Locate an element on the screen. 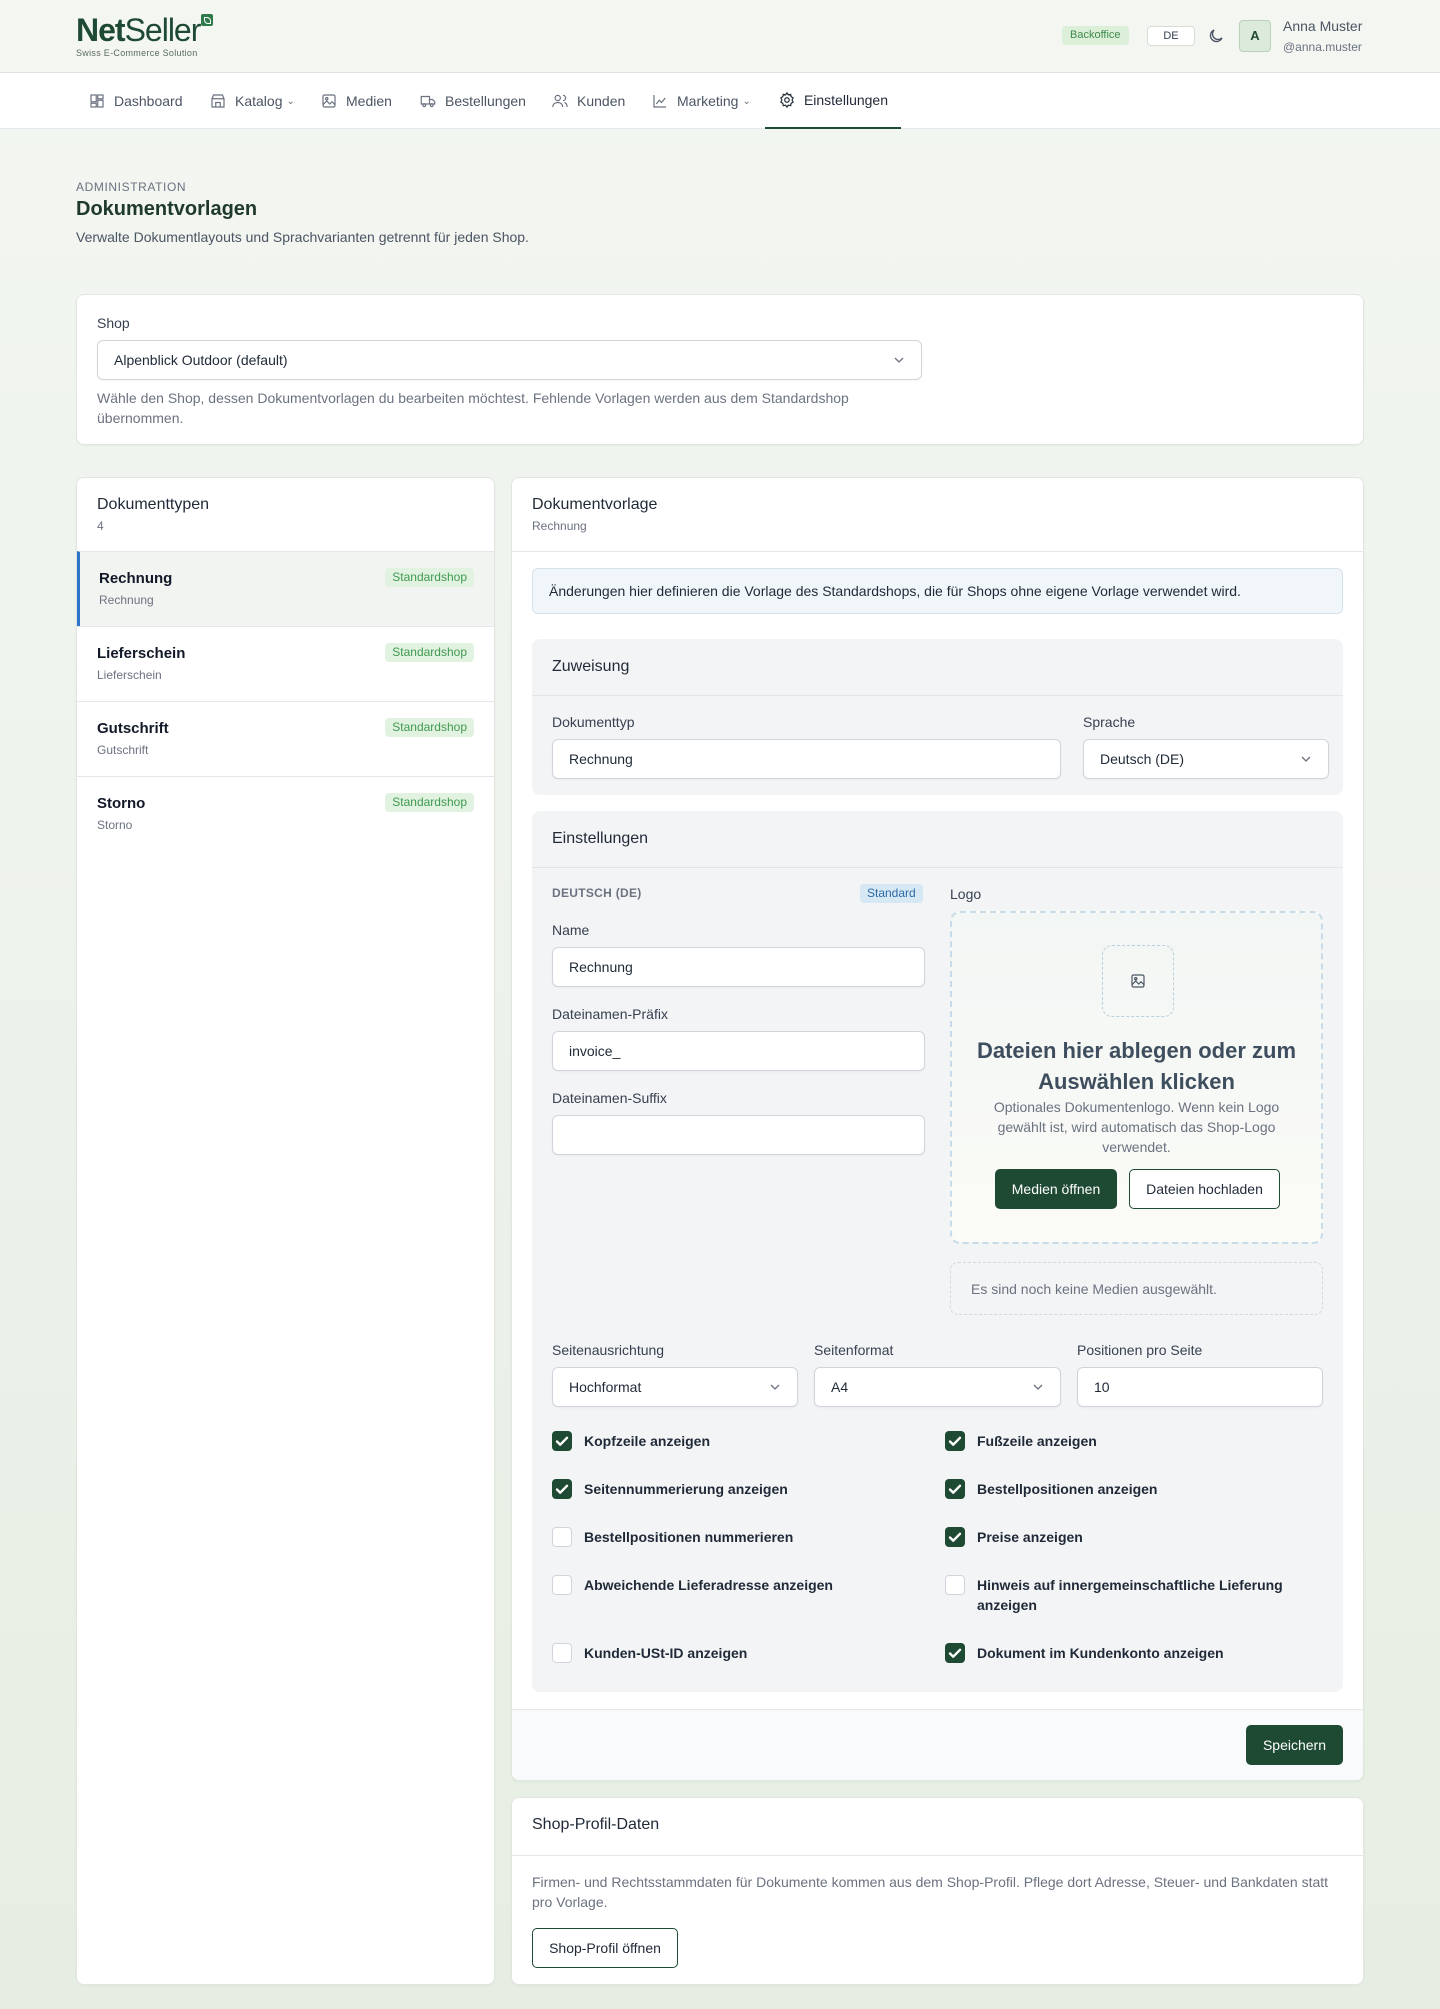  checkbox-label: Kopfzeile anzeigen is located at coordinates (647, 1441).